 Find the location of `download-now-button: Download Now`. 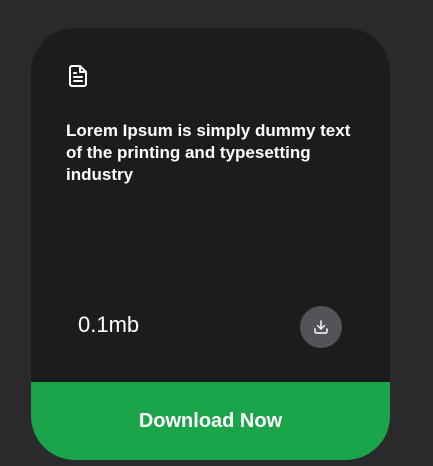

download-now-button: Download Now is located at coordinates (210, 421).